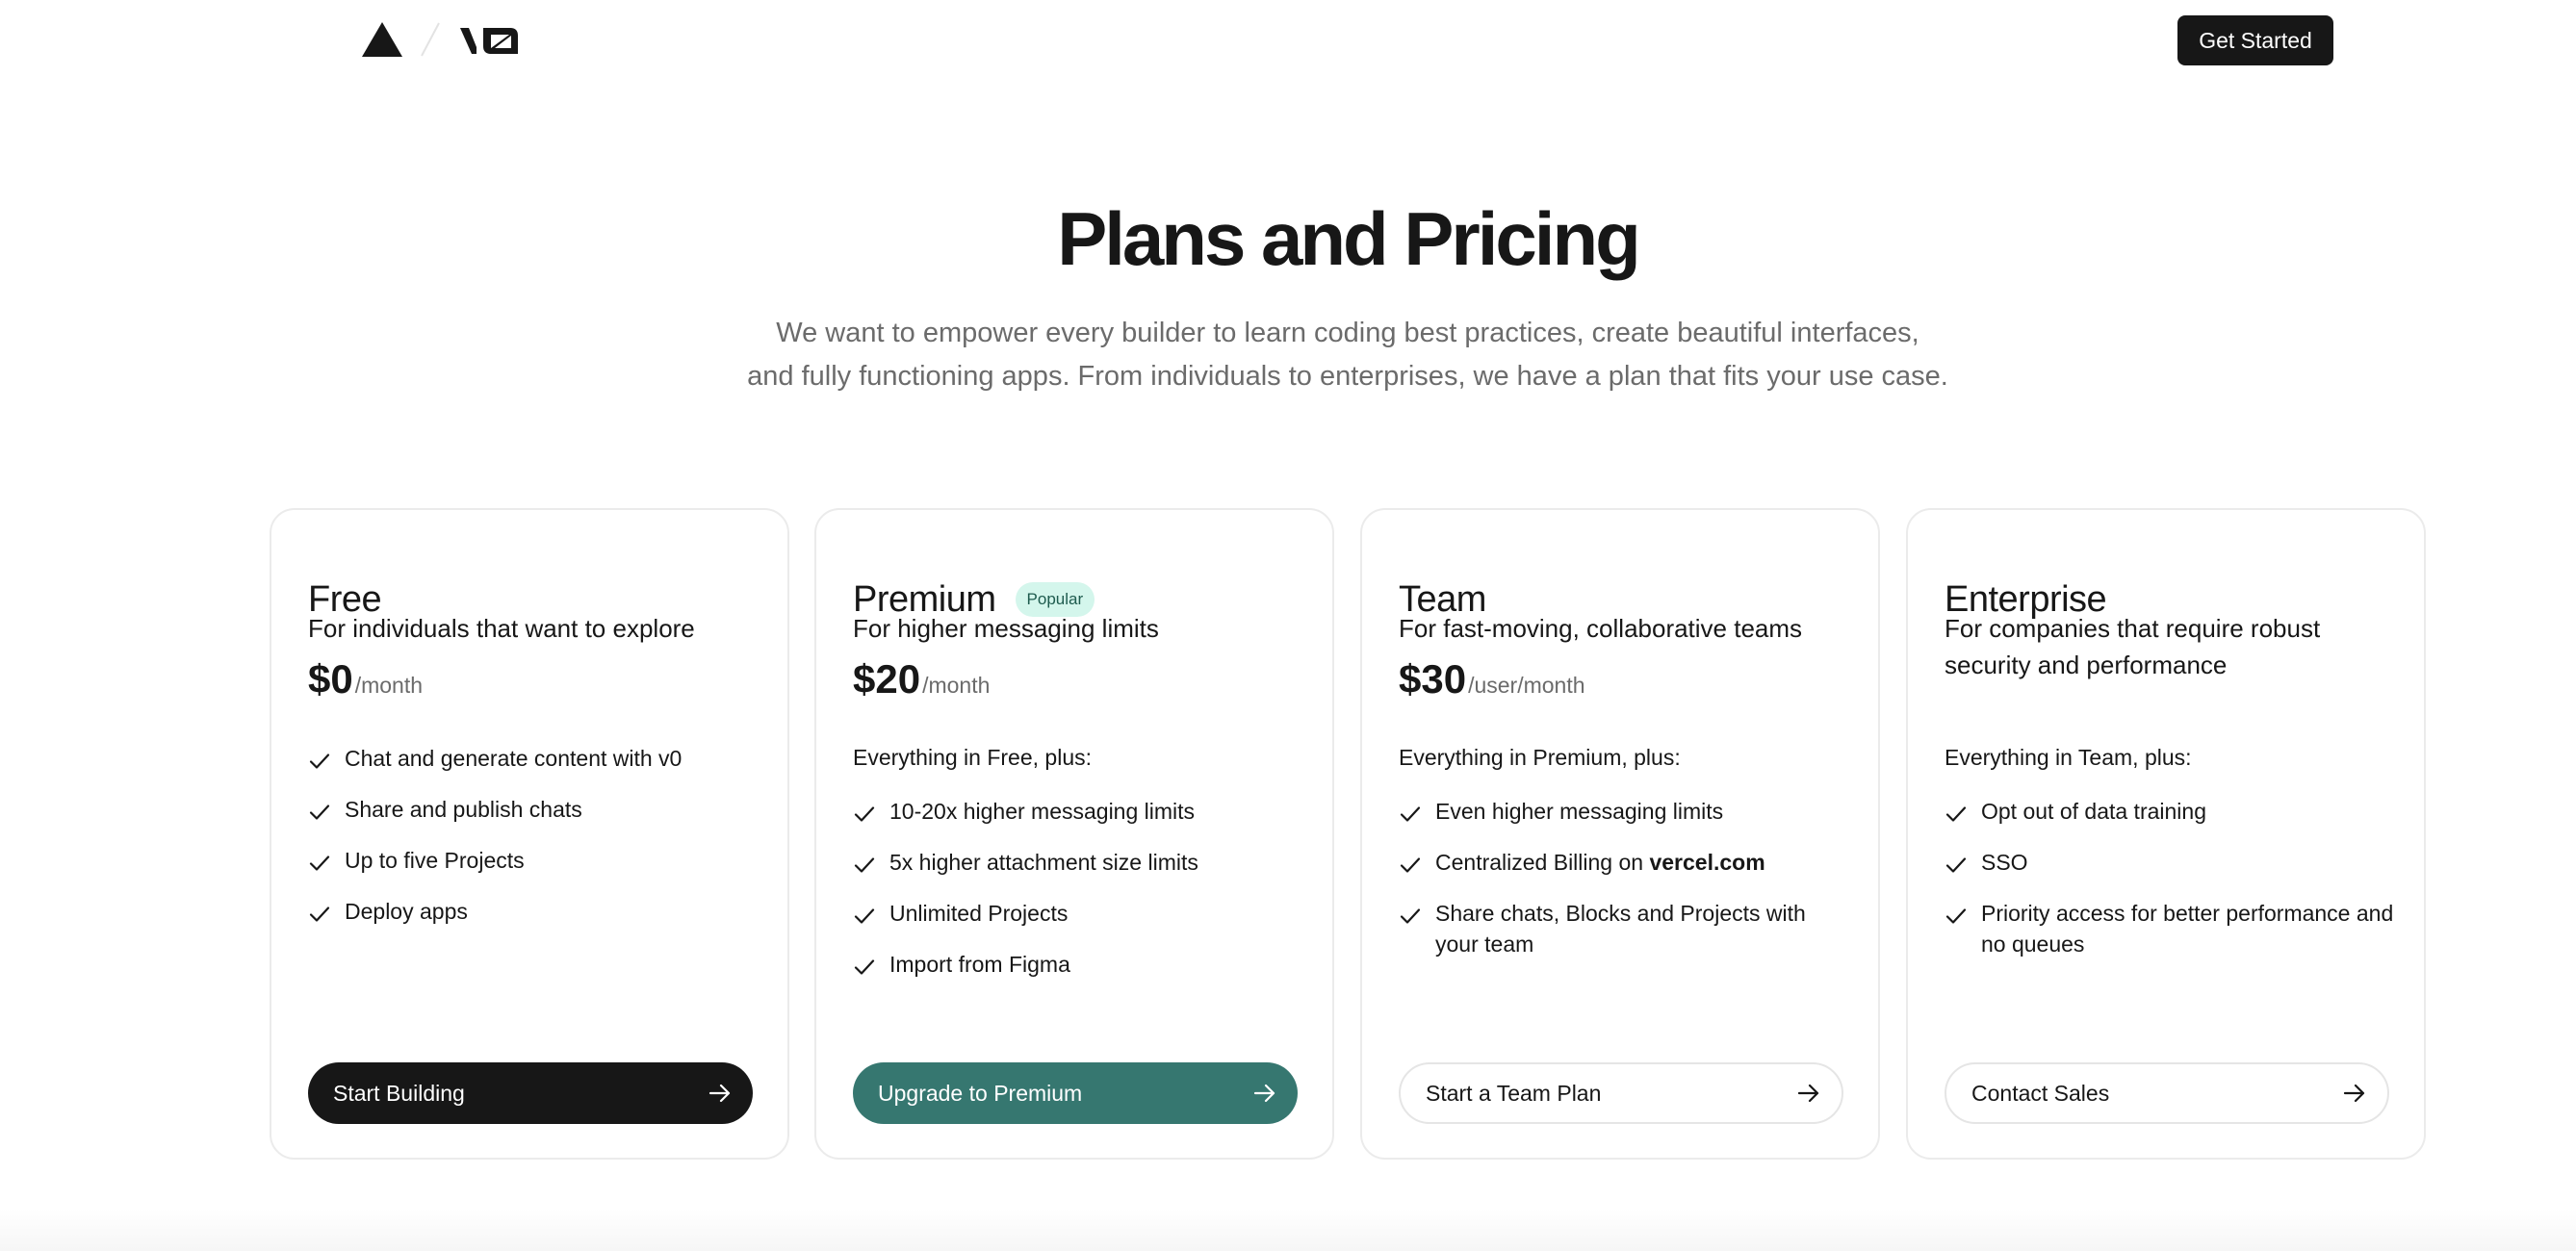 The width and height of the screenshot is (2576, 1251). Describe the element at coordinates (1079, 914) in the screenshot. I see `feature-item: Unlimited Projects` at that location.